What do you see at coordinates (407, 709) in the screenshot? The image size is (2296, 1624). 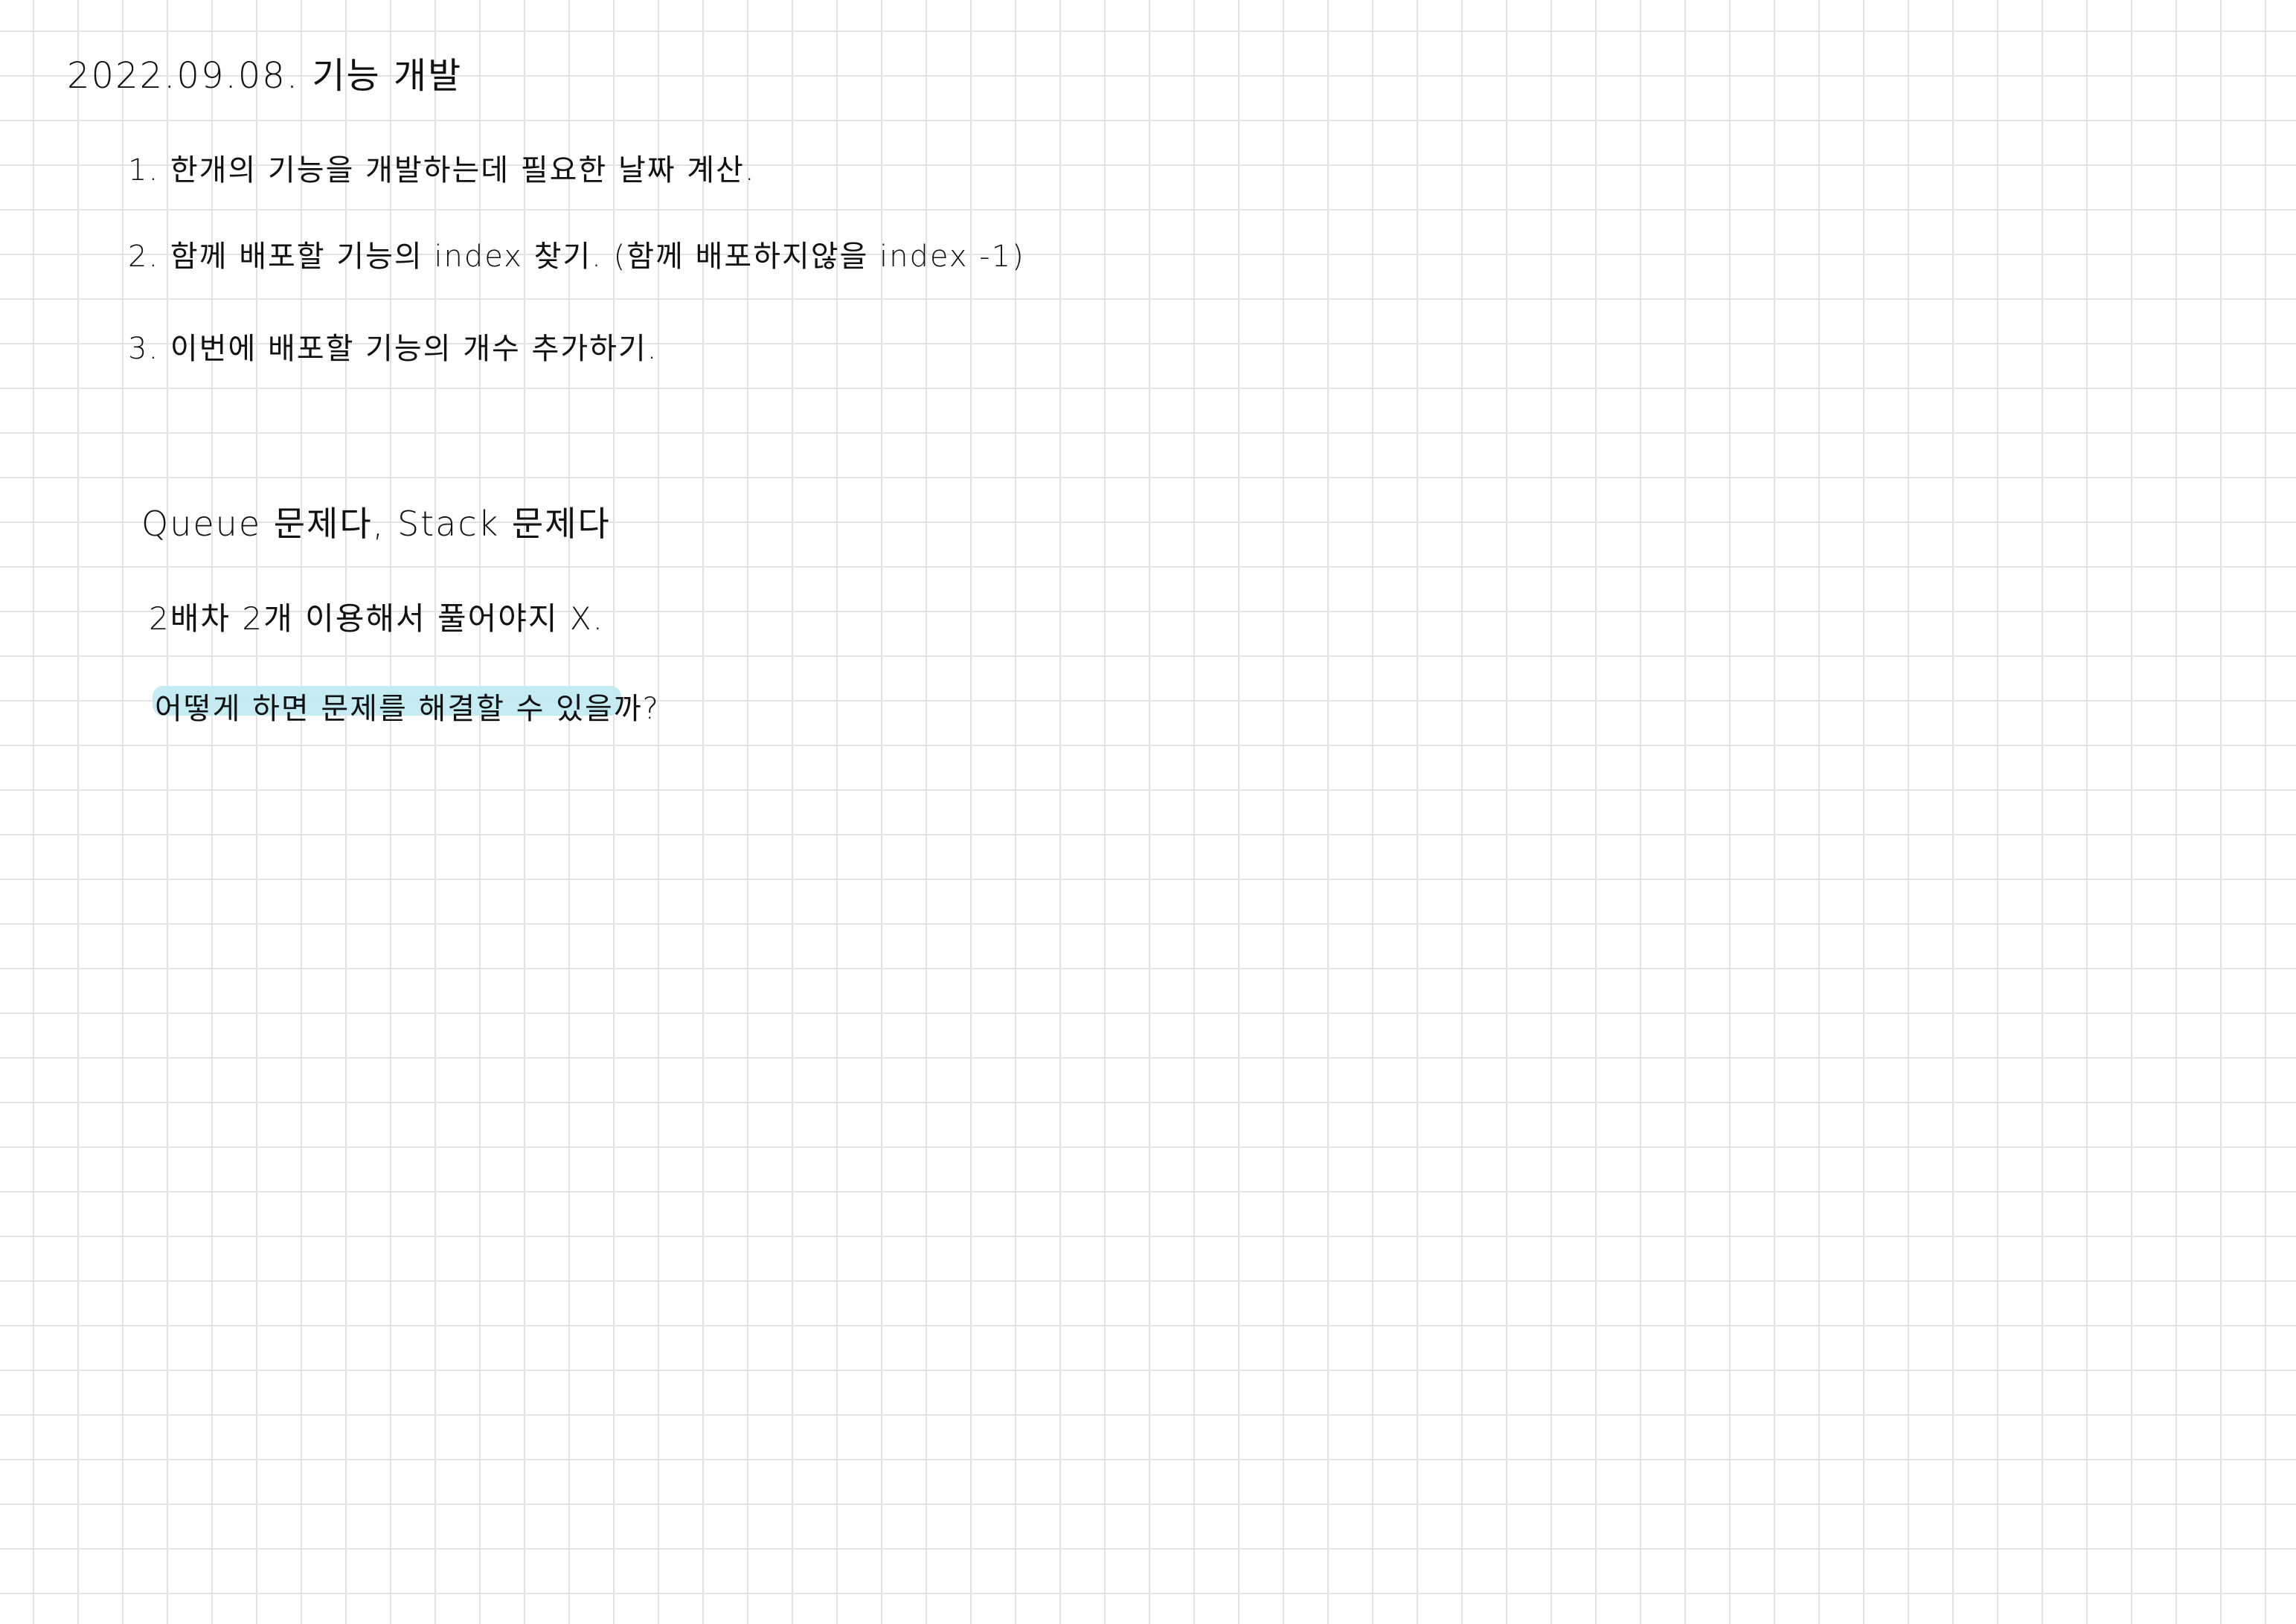 I see `note-line-question: 어떻게 하면 문제를 해결할 수 있을까?` at bounding box center [407, 709].